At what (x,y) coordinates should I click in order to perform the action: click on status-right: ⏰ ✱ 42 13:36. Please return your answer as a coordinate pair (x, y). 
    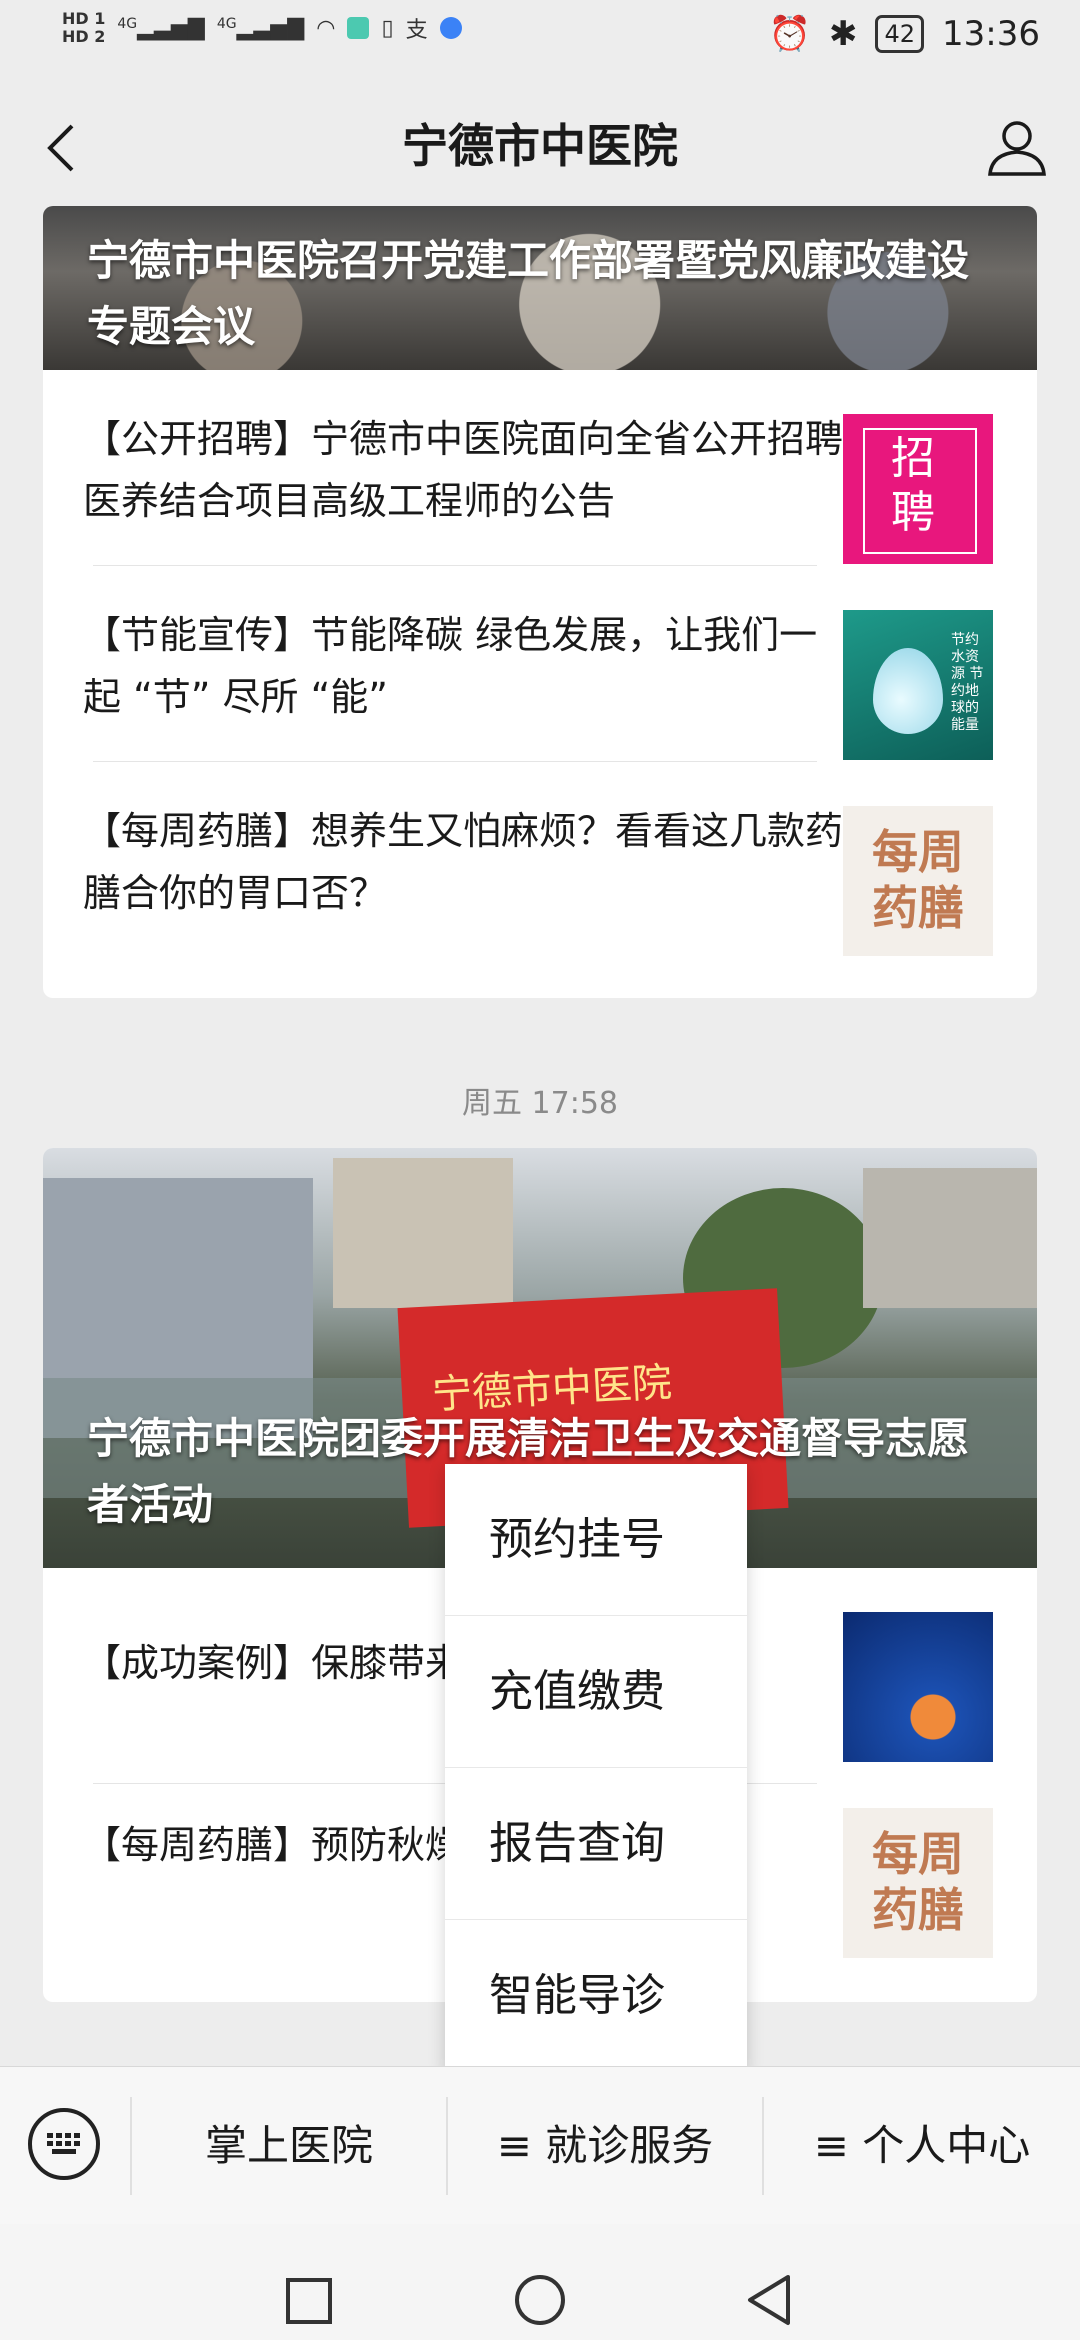
    Looking at the image, I should click on (904, 34).